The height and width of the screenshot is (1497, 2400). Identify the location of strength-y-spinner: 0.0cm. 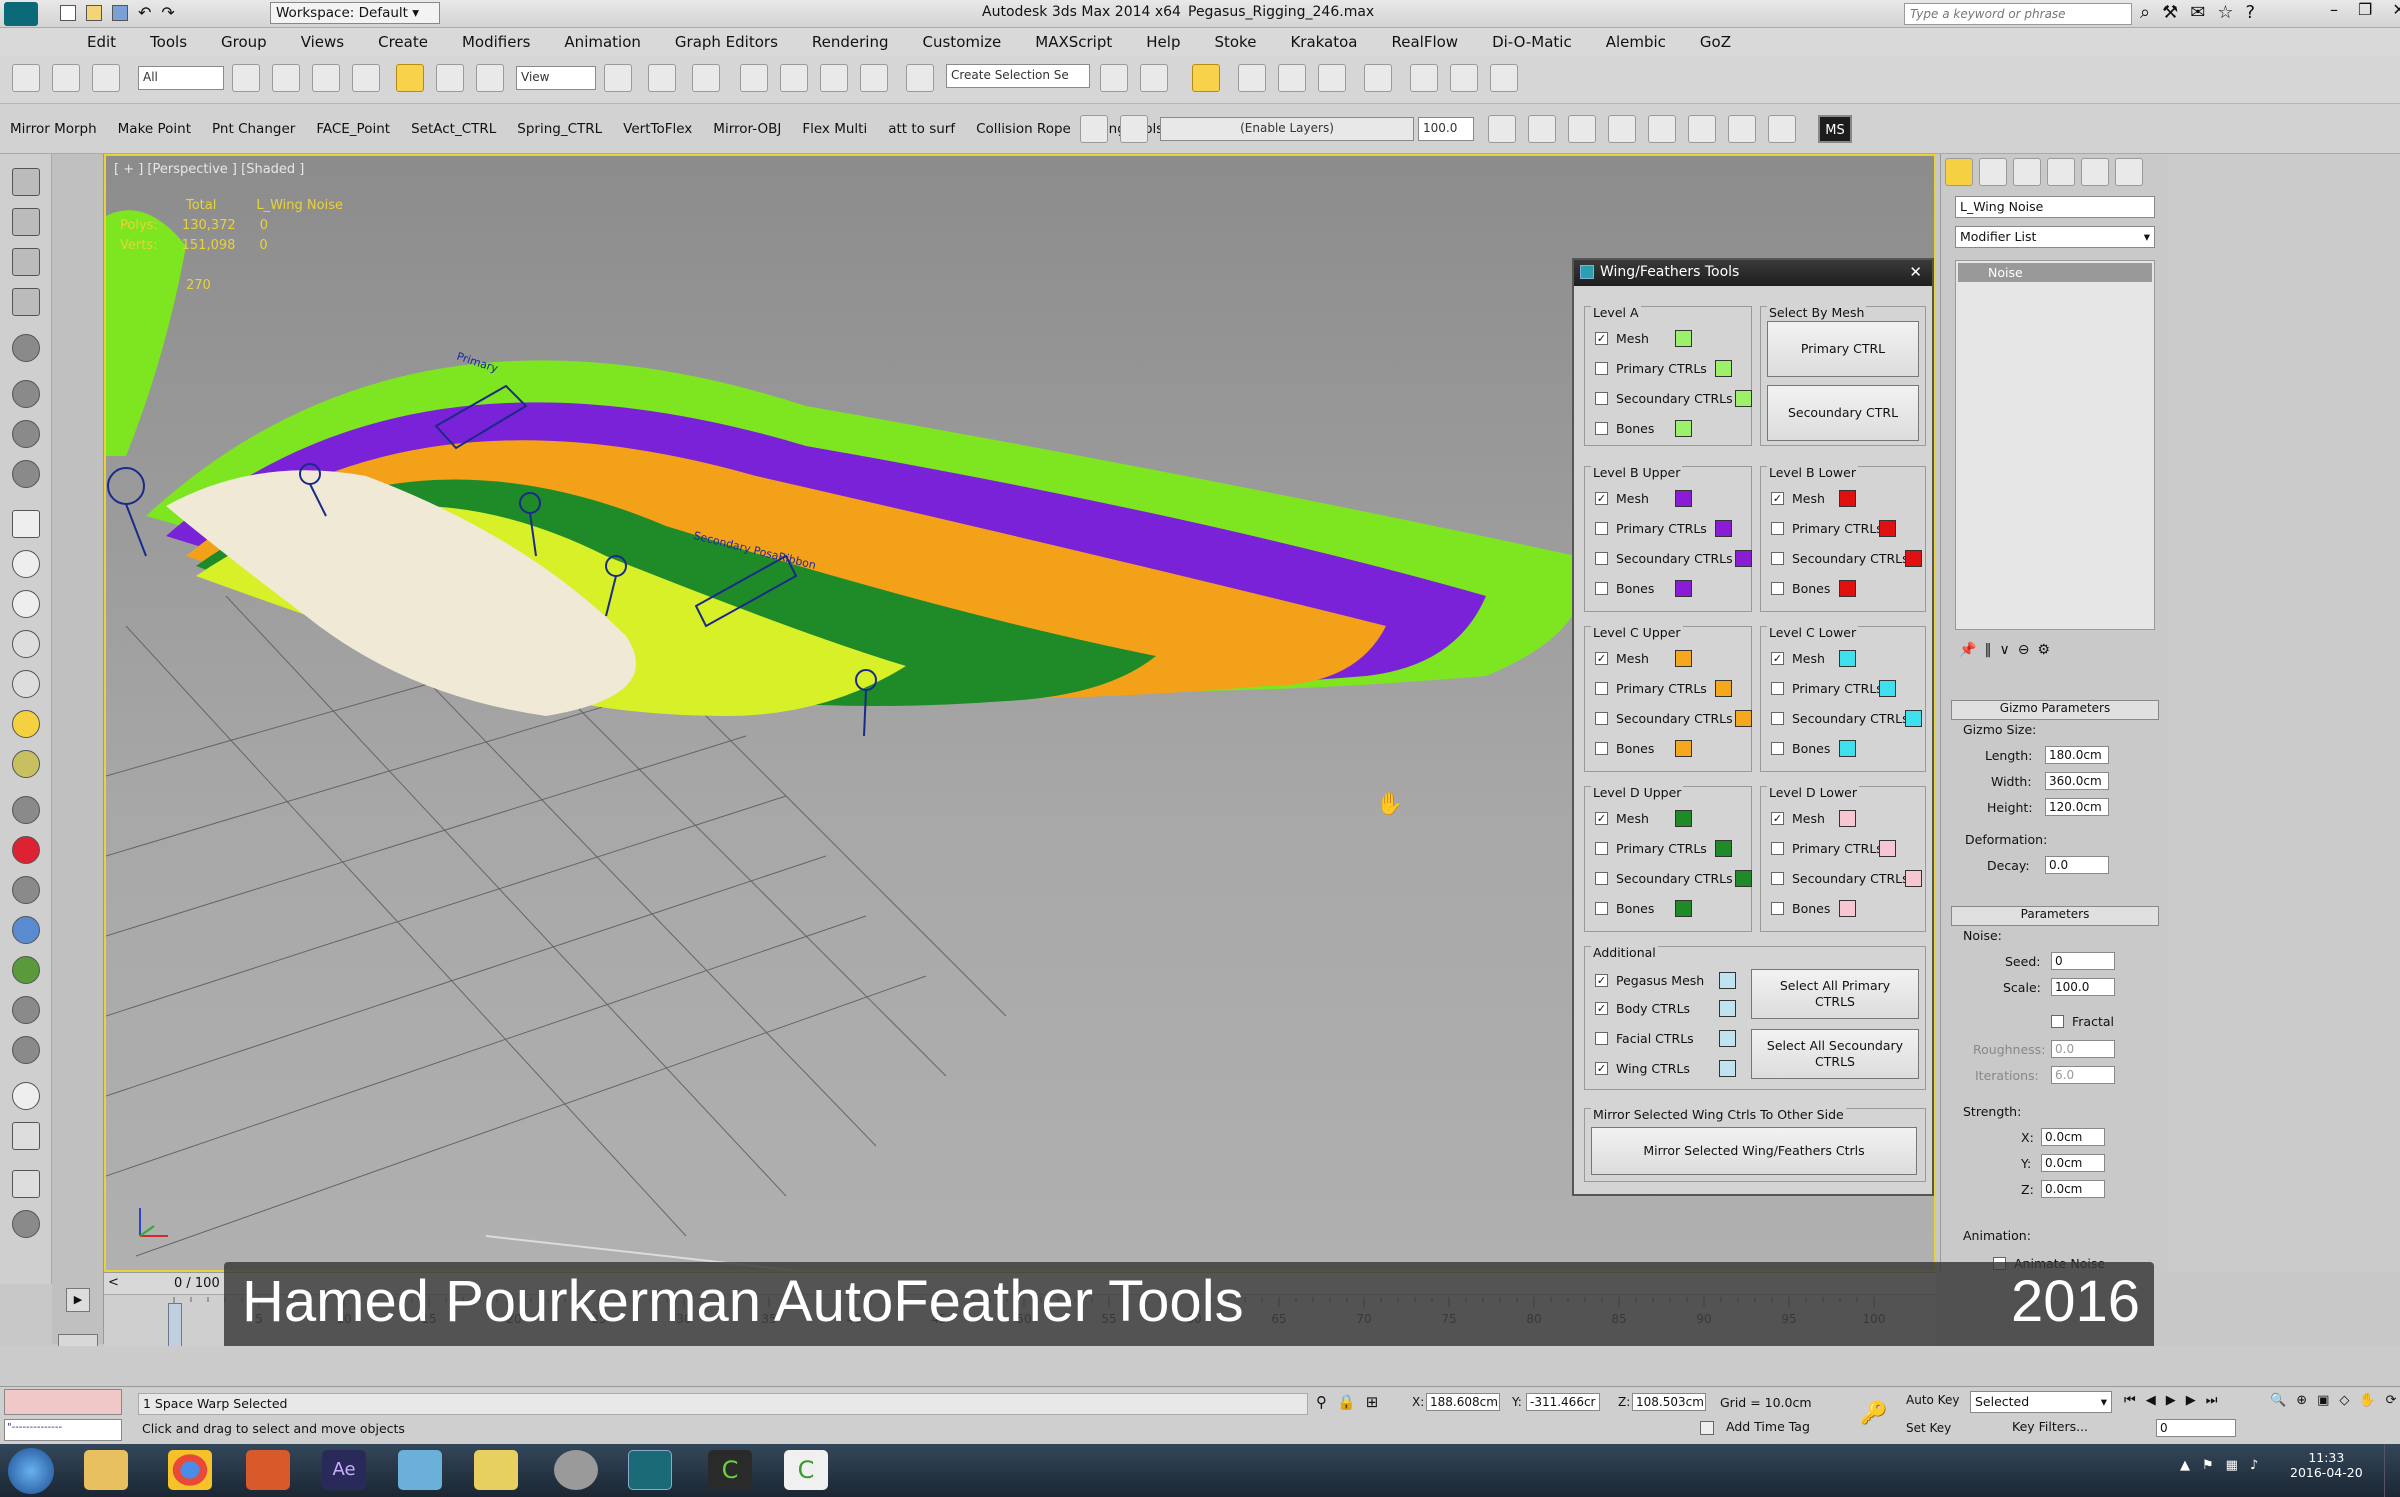
(2073, 1163).